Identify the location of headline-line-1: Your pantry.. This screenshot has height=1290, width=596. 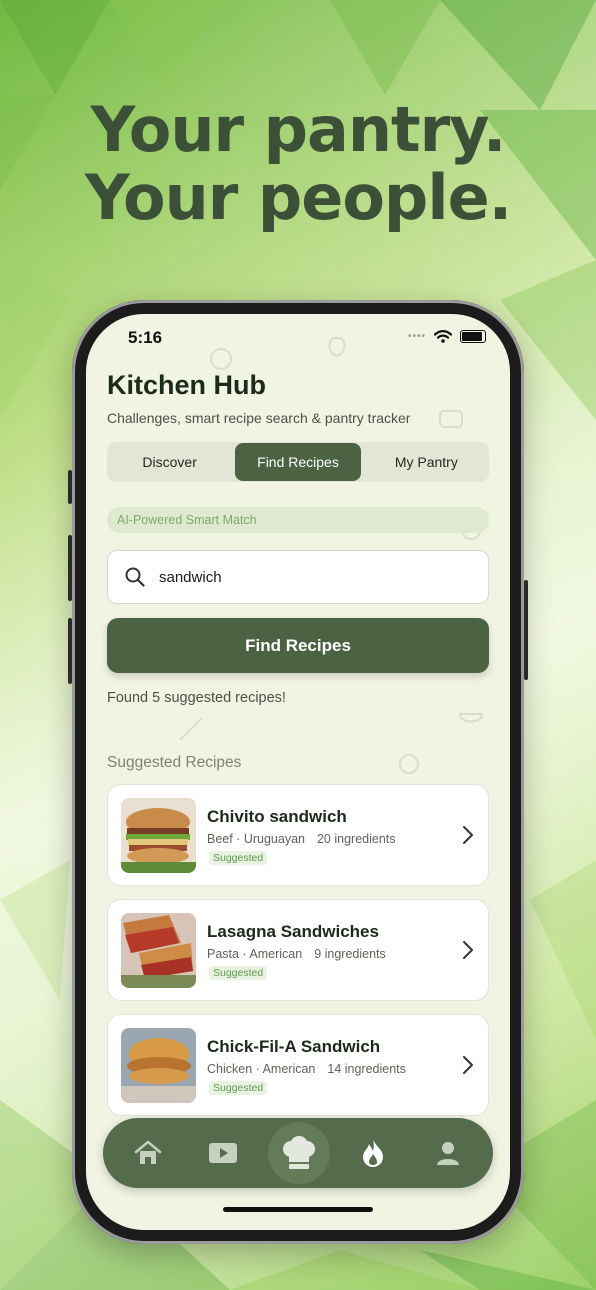
(298, 129).